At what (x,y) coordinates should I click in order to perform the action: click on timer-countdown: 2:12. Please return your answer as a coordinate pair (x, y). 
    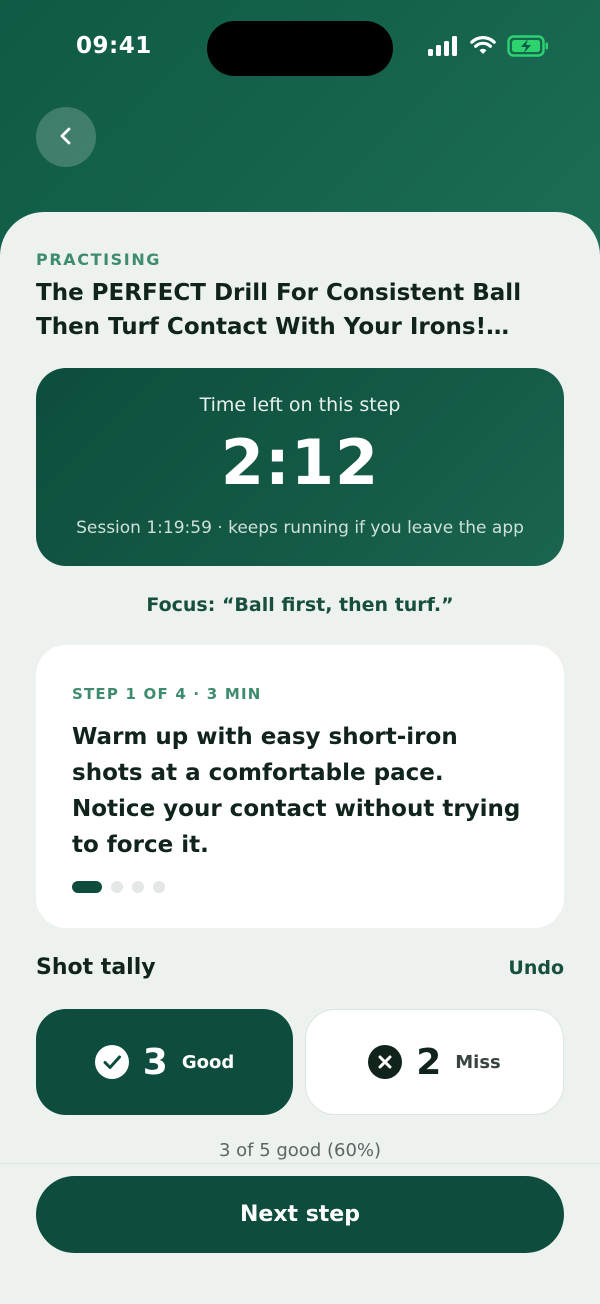
    Looking at the image, I should click on (300, 462).